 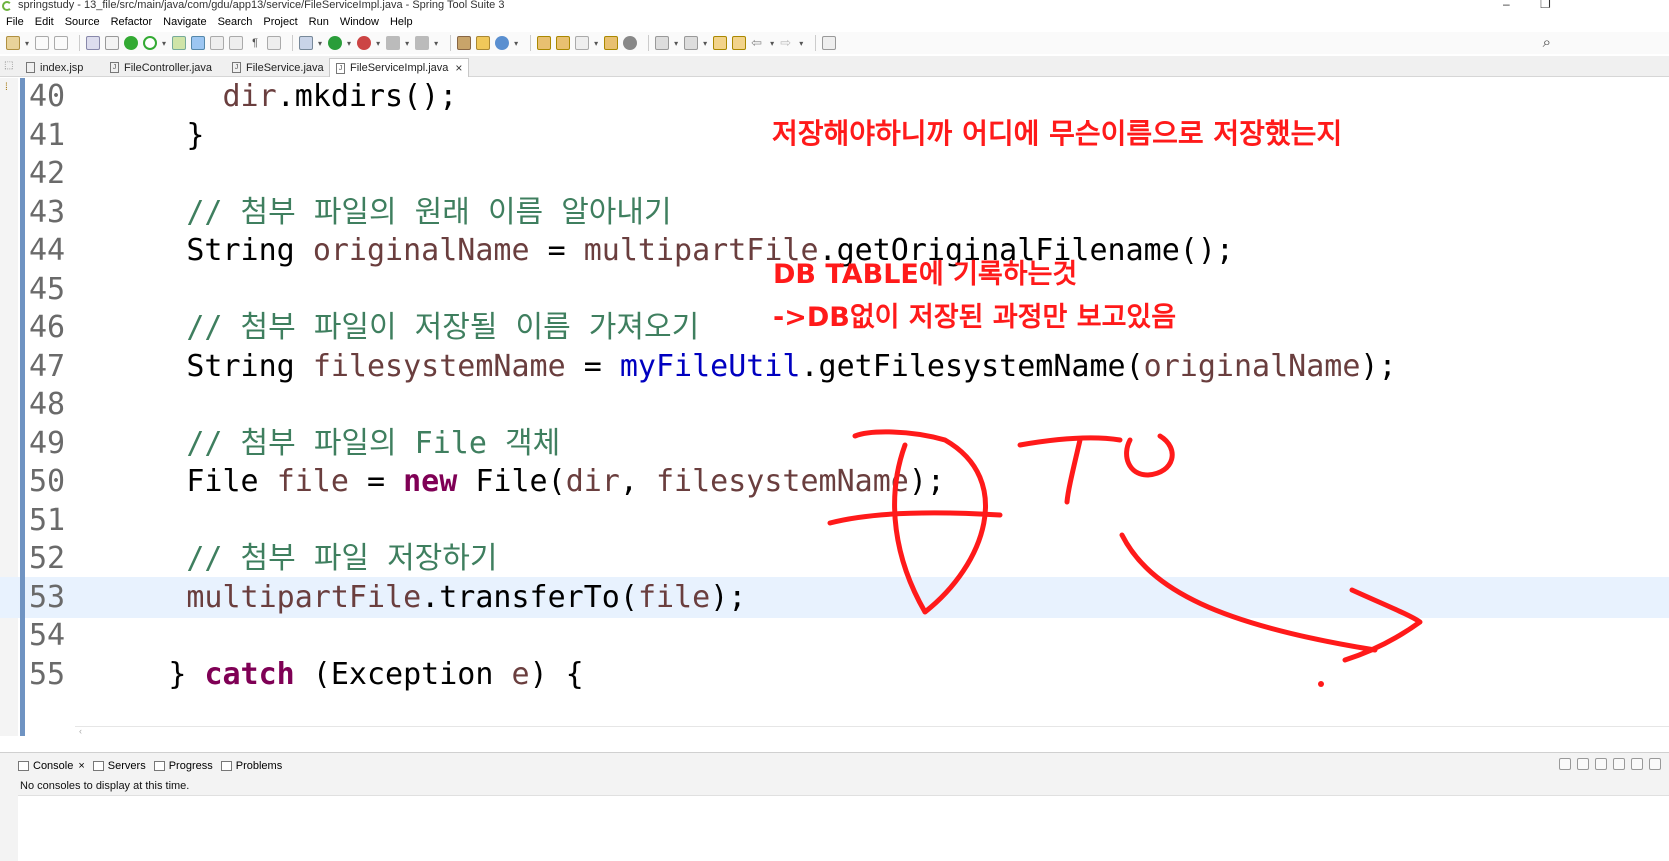 What do you see at coordinates (582, 43) in the screenshot?
I see `search-tool-icon` at bounding box center [582, 43].